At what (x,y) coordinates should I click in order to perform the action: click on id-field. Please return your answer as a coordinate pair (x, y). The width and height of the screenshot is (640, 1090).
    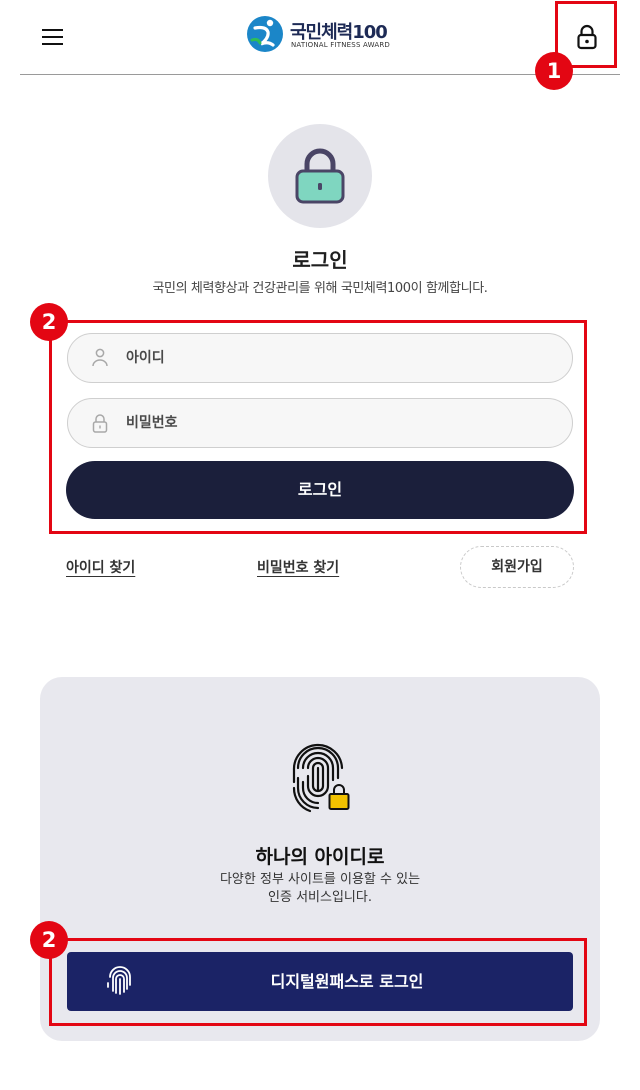
    Looking at the image, I should click on (320, 358).